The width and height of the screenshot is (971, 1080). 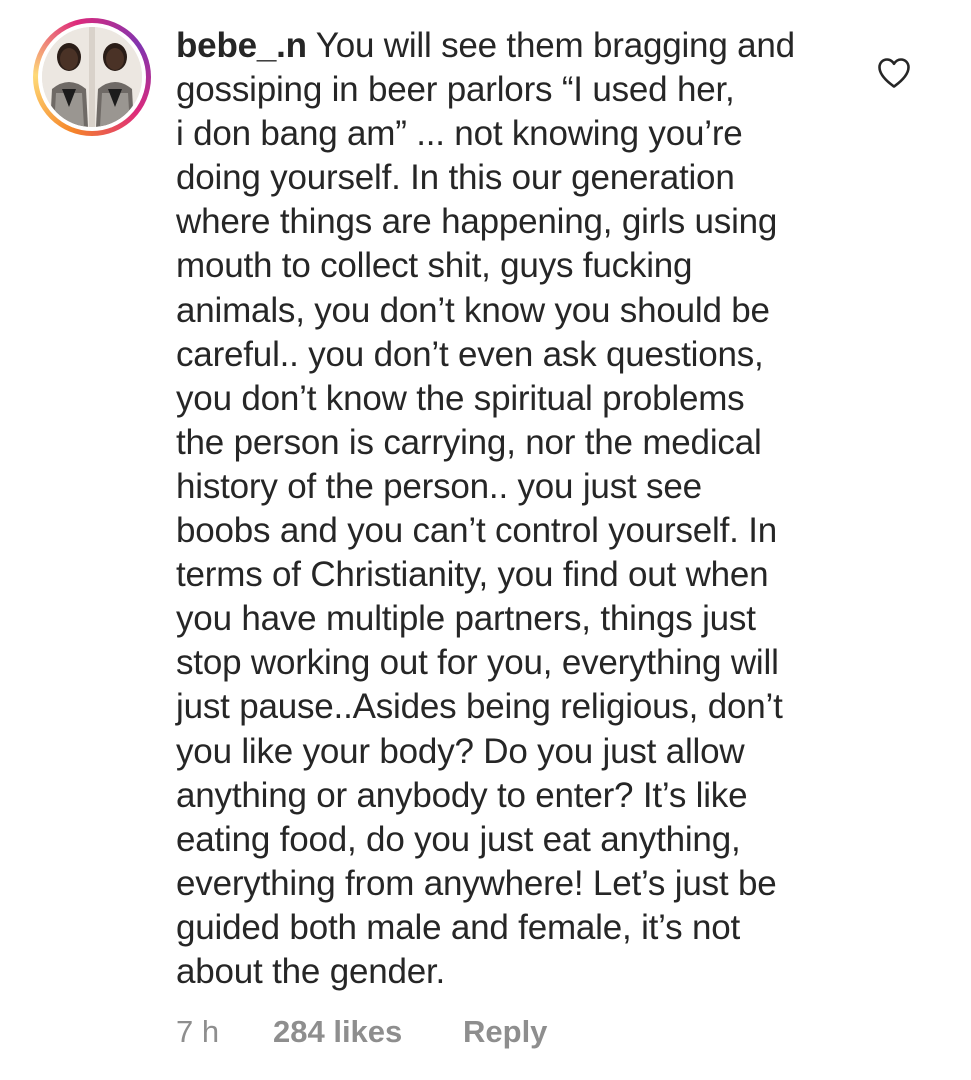 I want to click on comment-line: anything or anybody to enter? It’s like, so click(x=462, y=795).